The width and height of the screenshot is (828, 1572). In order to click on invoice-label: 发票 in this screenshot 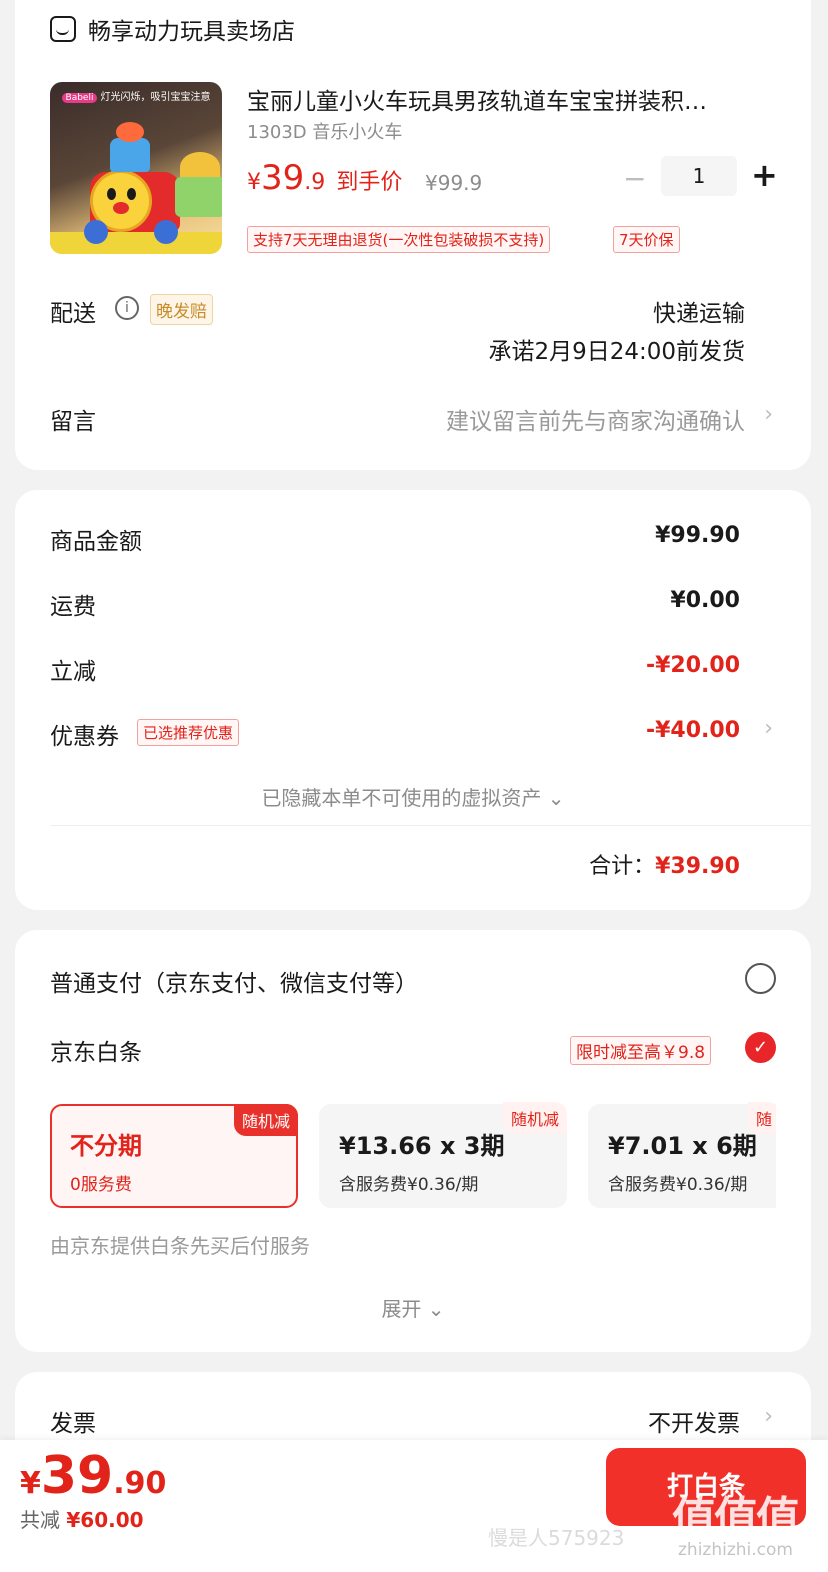, I will do `click(73, 1424)`.